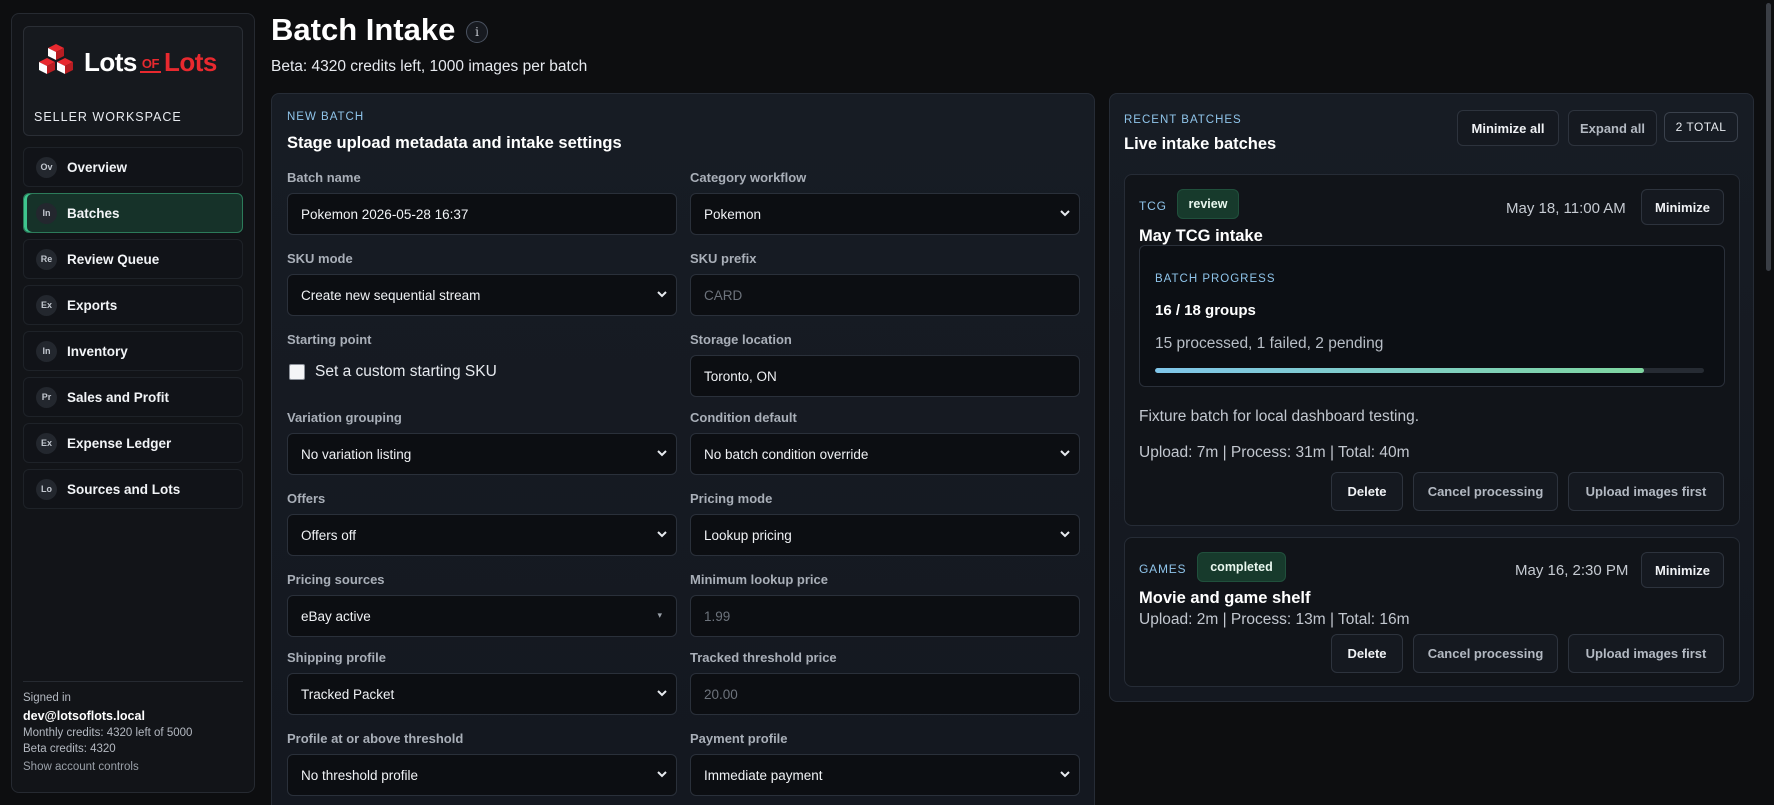 Image resolution: width=1774 pixels, height=805 pixels. I want to click on minimize-all-button: Minimize all, so click(1508, 128).